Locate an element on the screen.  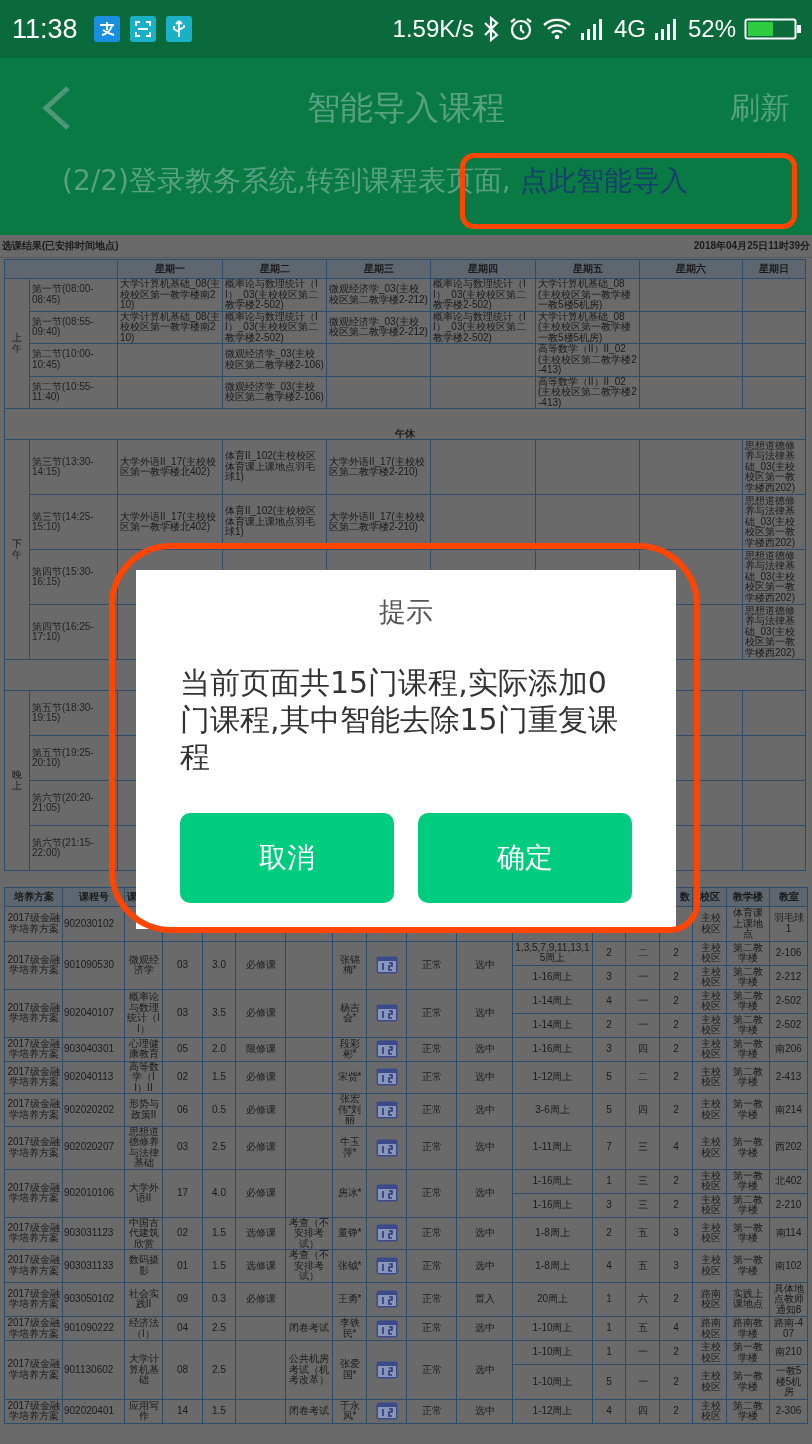
bluetooth-icon is located at coordinates (490, 29).